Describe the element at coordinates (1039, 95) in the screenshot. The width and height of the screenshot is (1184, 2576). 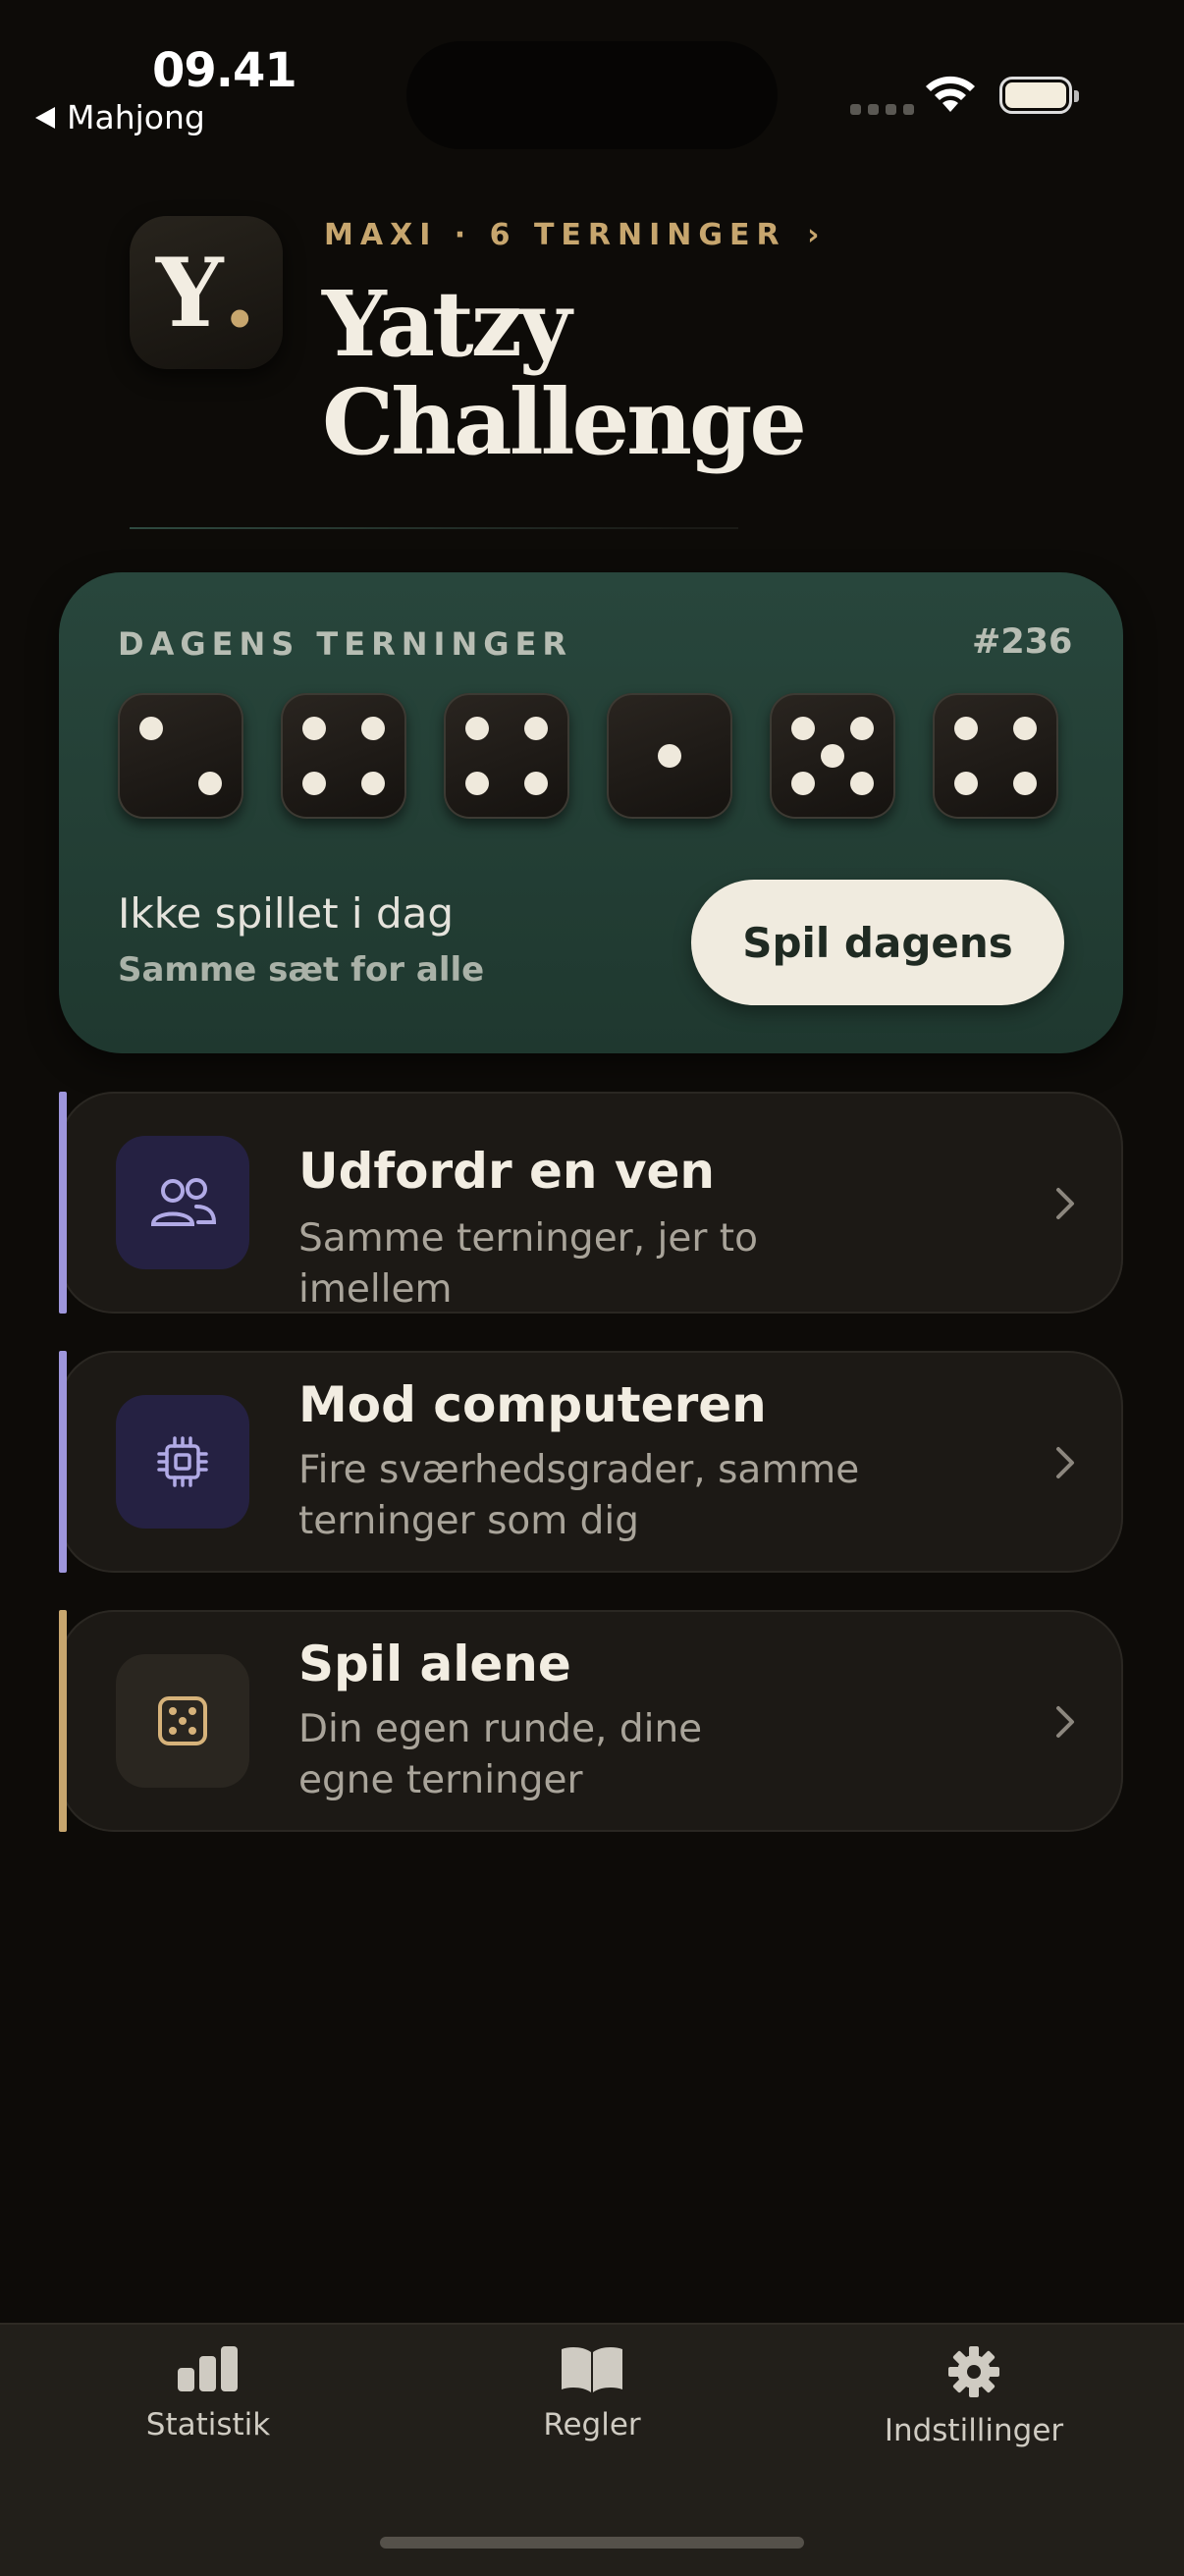
I see `battery-icon` at that location.